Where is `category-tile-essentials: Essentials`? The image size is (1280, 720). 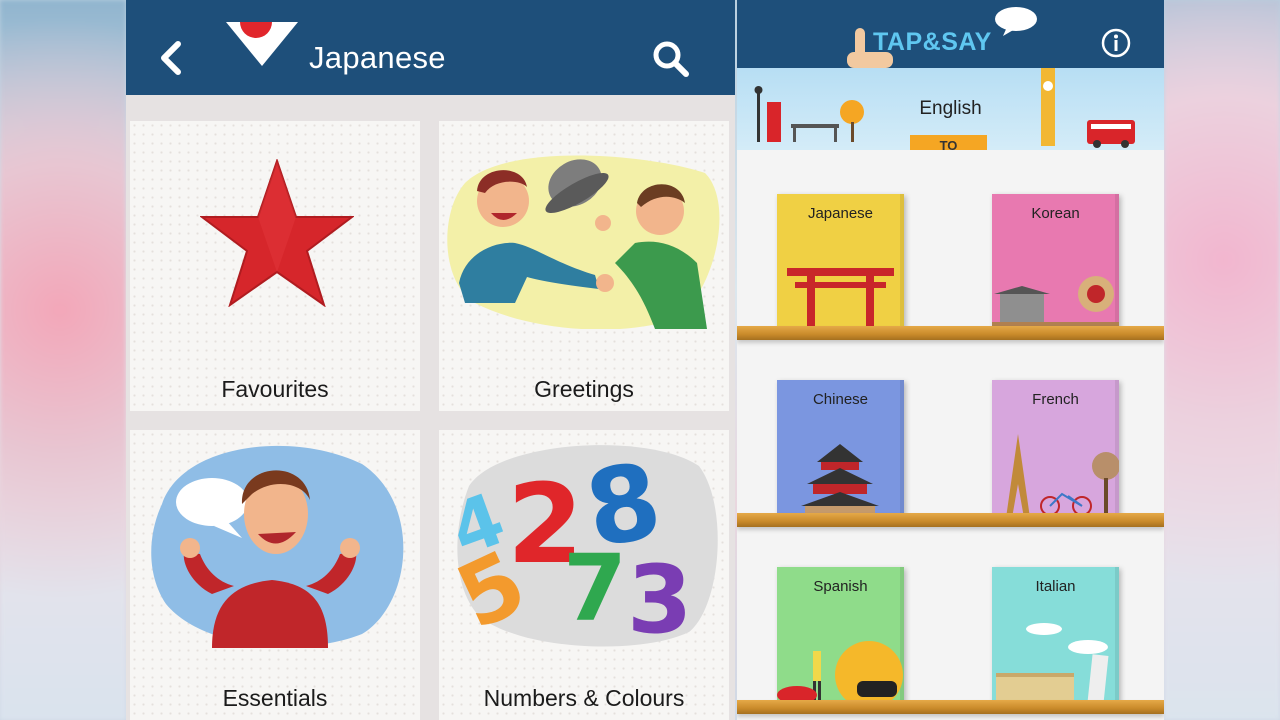 category-tile-essentials: Essentials is located at coordinates (275, 575).